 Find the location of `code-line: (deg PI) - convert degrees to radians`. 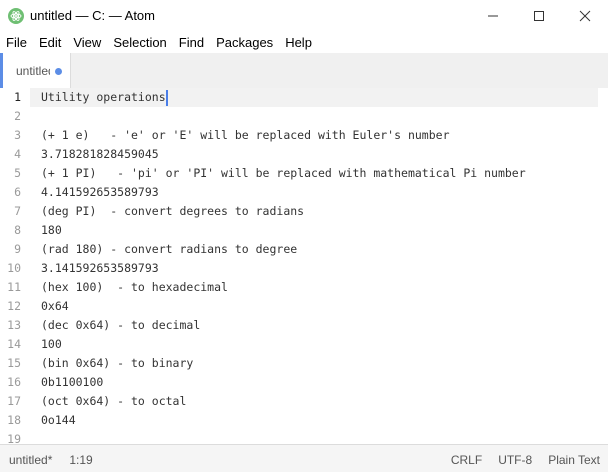

code-line: (deg PI) - convert degrees to radians is located at coordinates (283, 211).